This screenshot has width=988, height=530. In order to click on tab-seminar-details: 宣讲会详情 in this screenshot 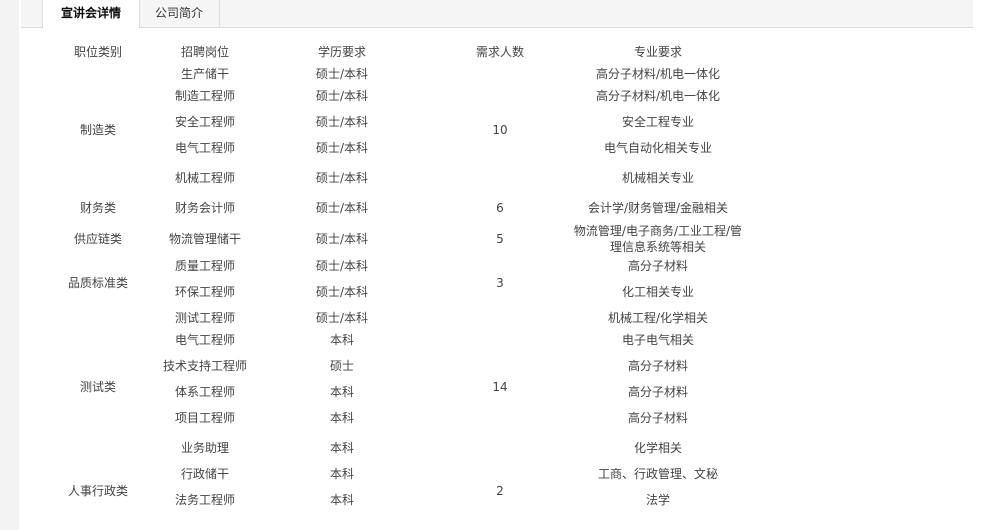, I will do `click(91, 14)`.